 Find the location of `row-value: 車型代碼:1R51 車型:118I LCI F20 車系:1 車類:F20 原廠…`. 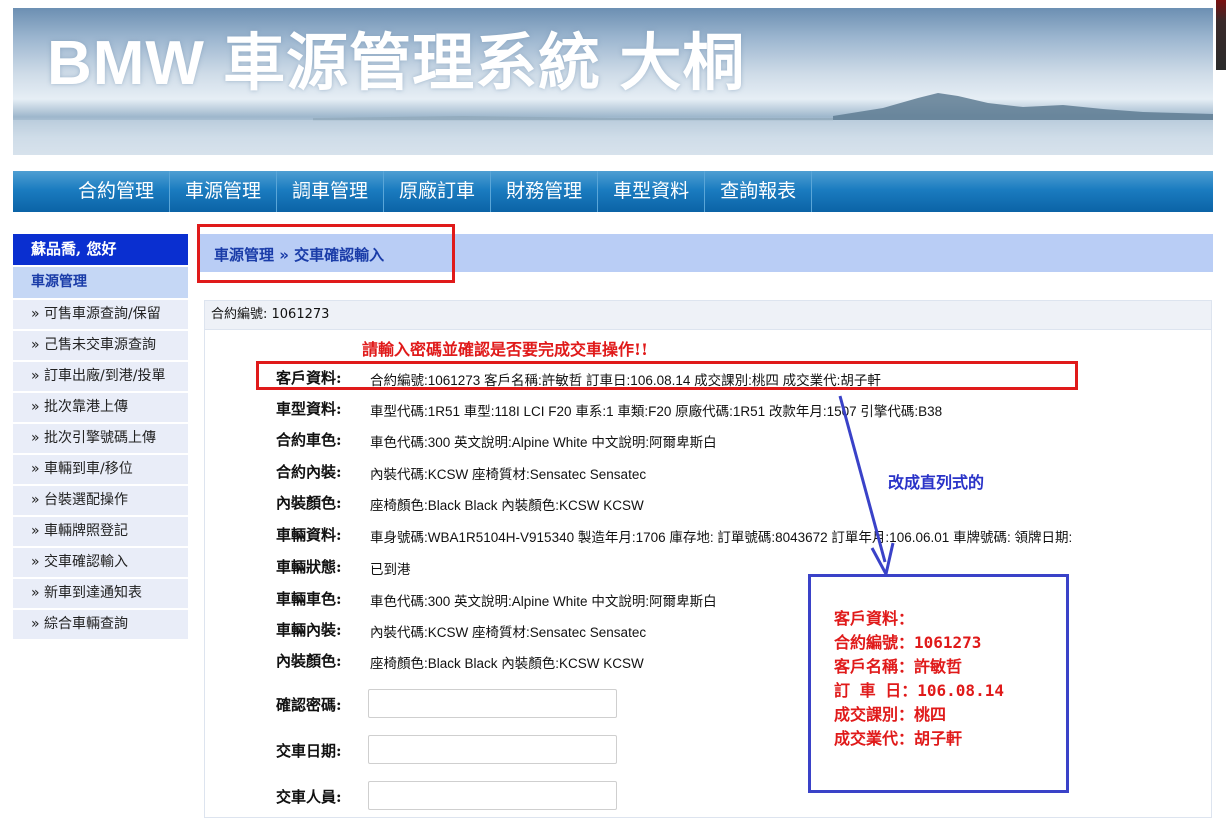

row-value: 車型代碼:1R51 車型:118I LCI F20 車系:1 車類:F20 原廠… is located at coordinates (656, 411).